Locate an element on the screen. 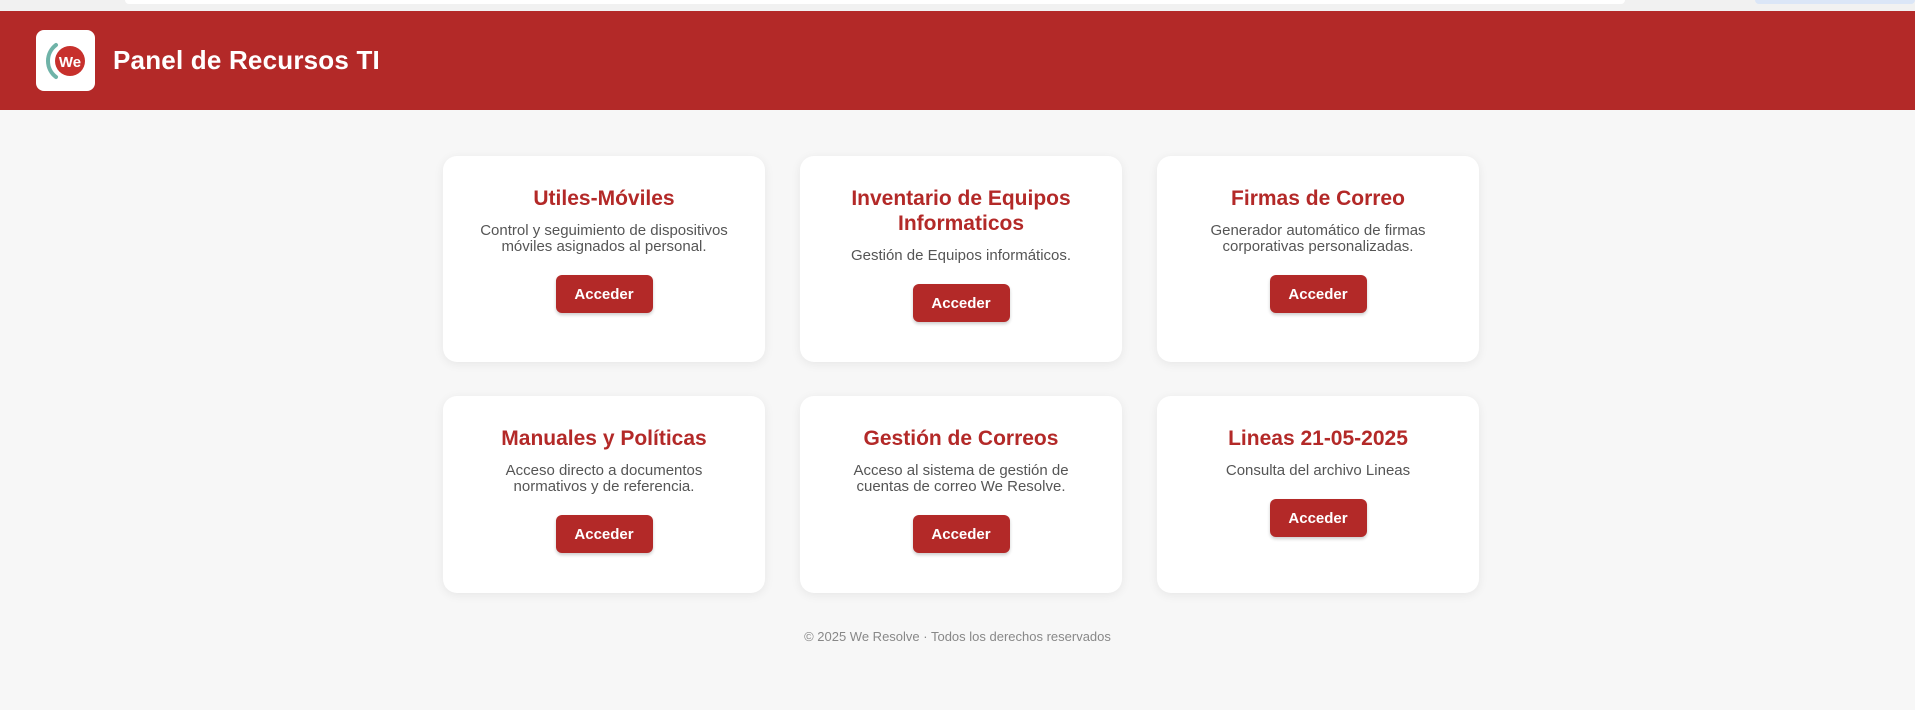 The image size is (1915, 710). acceder-button-gestion-correos: Acceder is located at coordinates (961, 534).